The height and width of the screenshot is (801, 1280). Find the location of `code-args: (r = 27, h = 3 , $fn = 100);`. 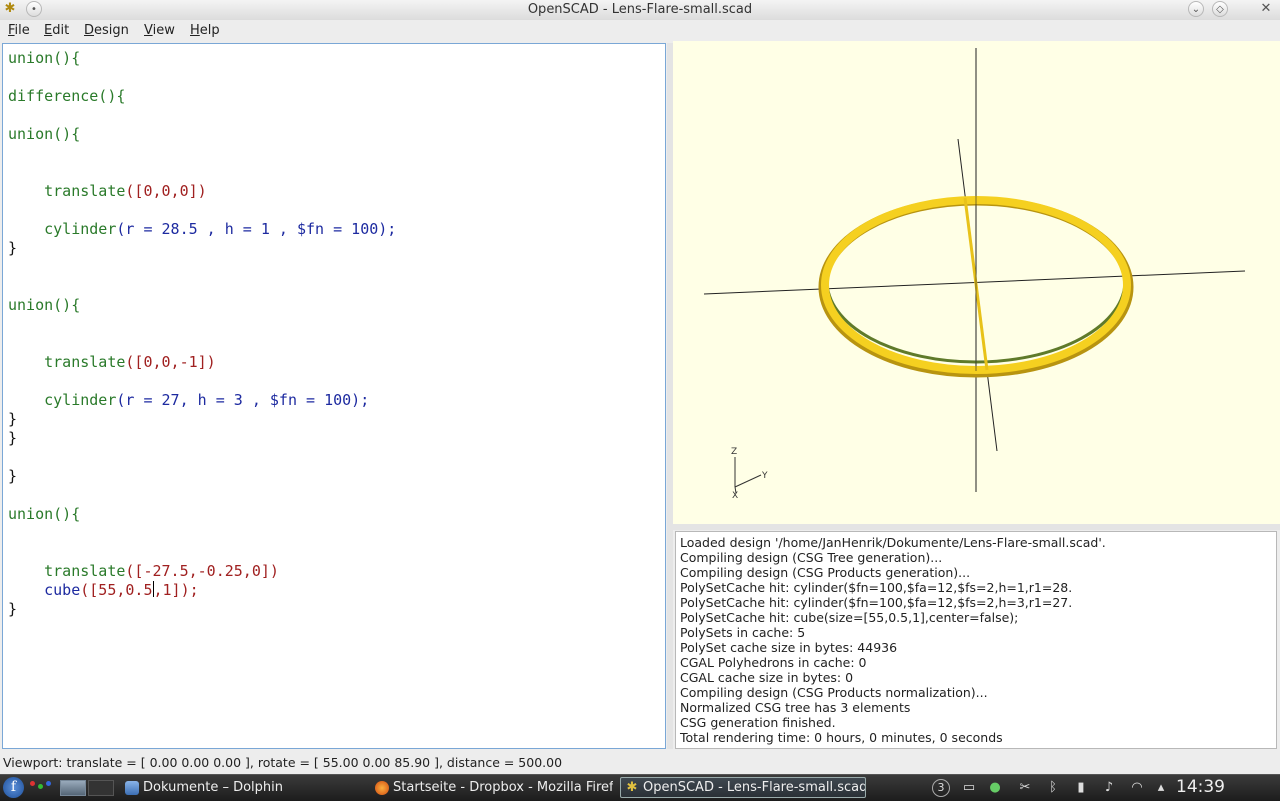

code-args: (r = 27, h = 3 , $fn = 100); is located at coordinates (243, 400).